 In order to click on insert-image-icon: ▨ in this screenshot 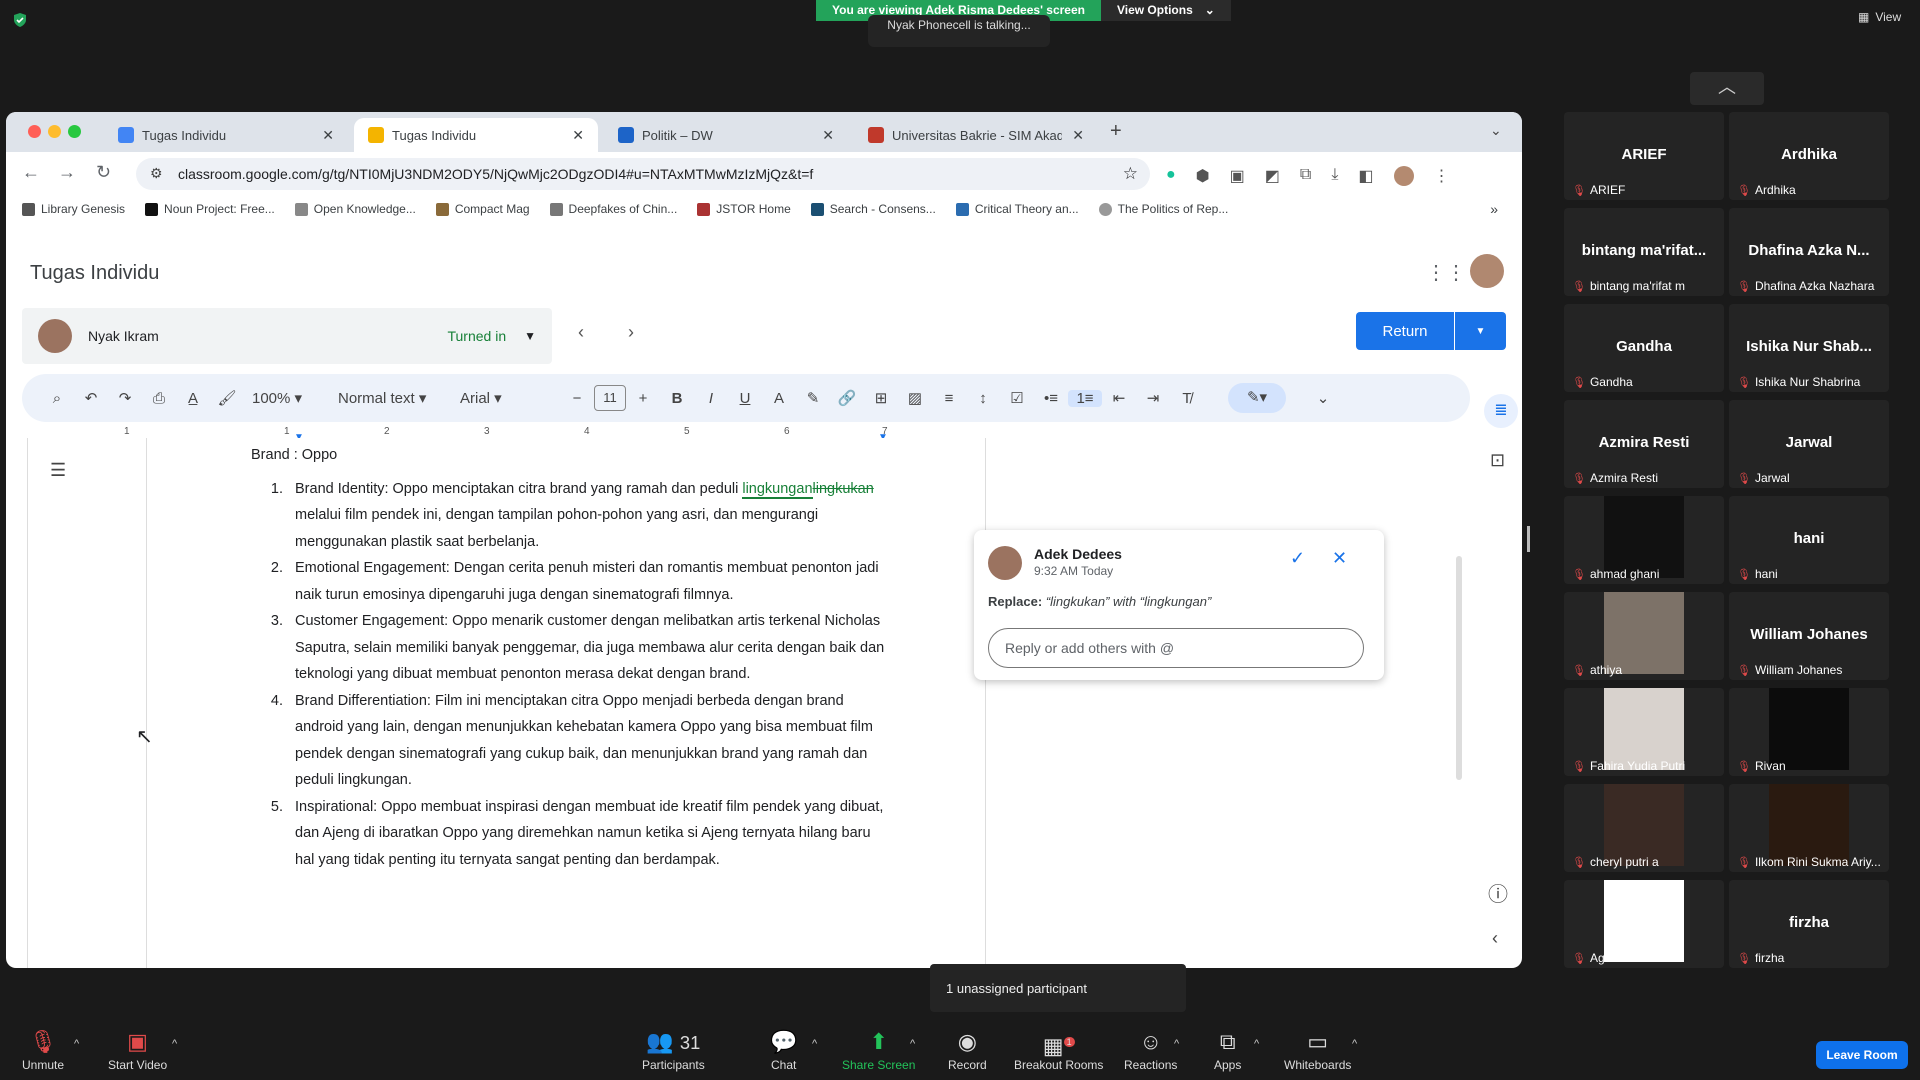, I will do `click(915, 398)`.